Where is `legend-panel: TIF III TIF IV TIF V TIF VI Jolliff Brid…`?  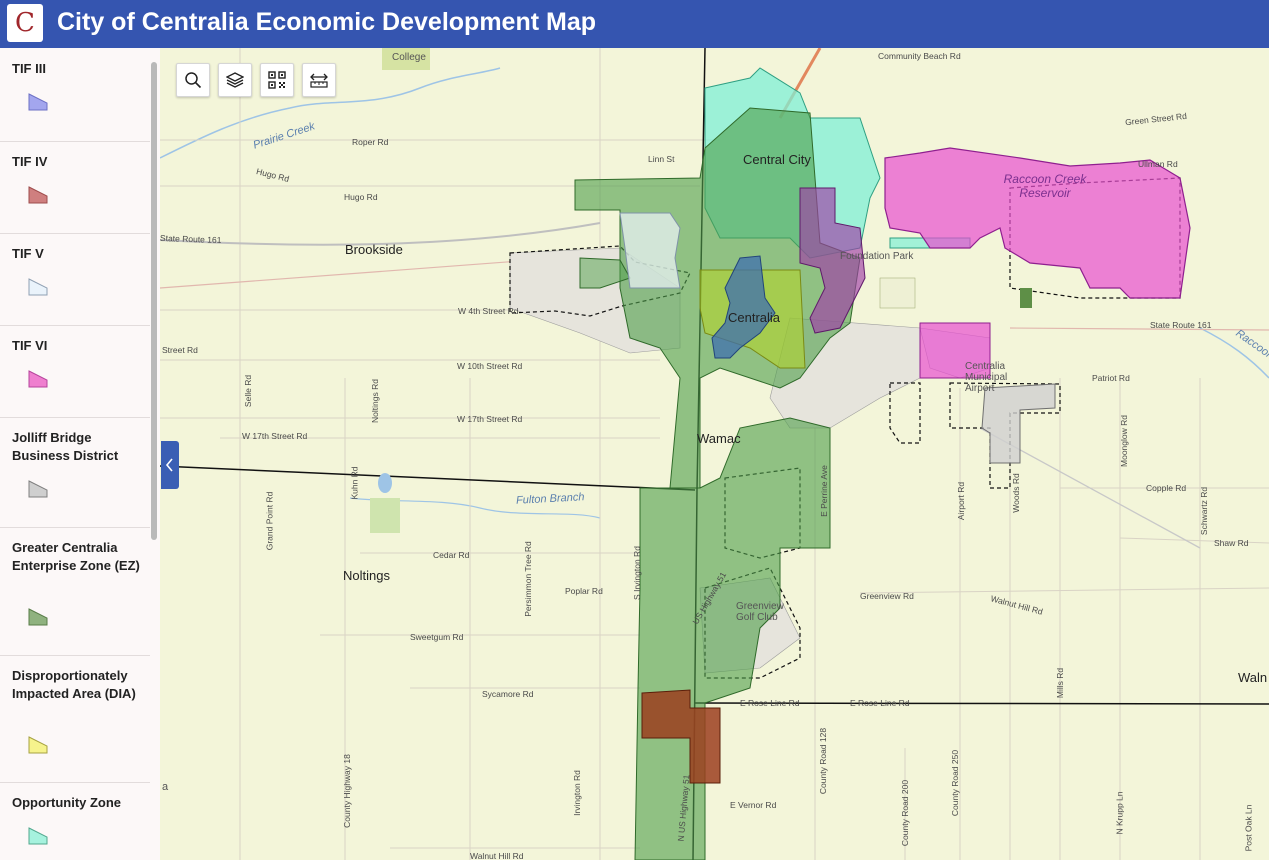 legend-panel: TIF III TIF IV TIF V TIF VI Jolliff Brid… is located at coordinates (80, 454).